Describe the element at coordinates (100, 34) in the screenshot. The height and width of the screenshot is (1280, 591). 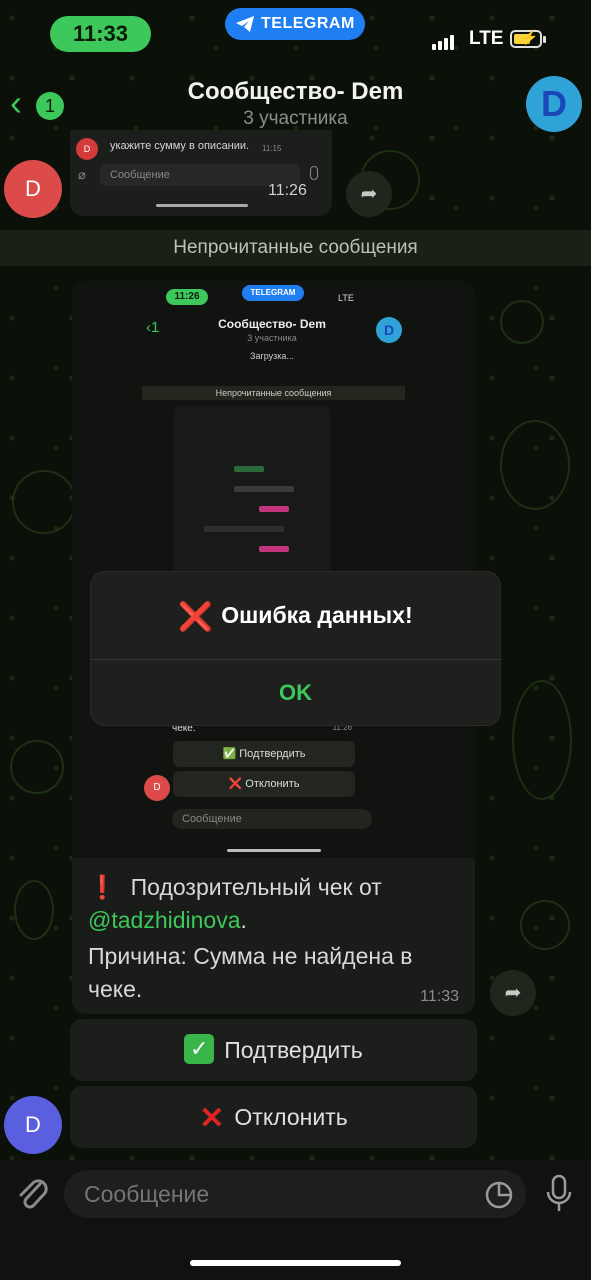
I see `status-time: 11:33` at that location.